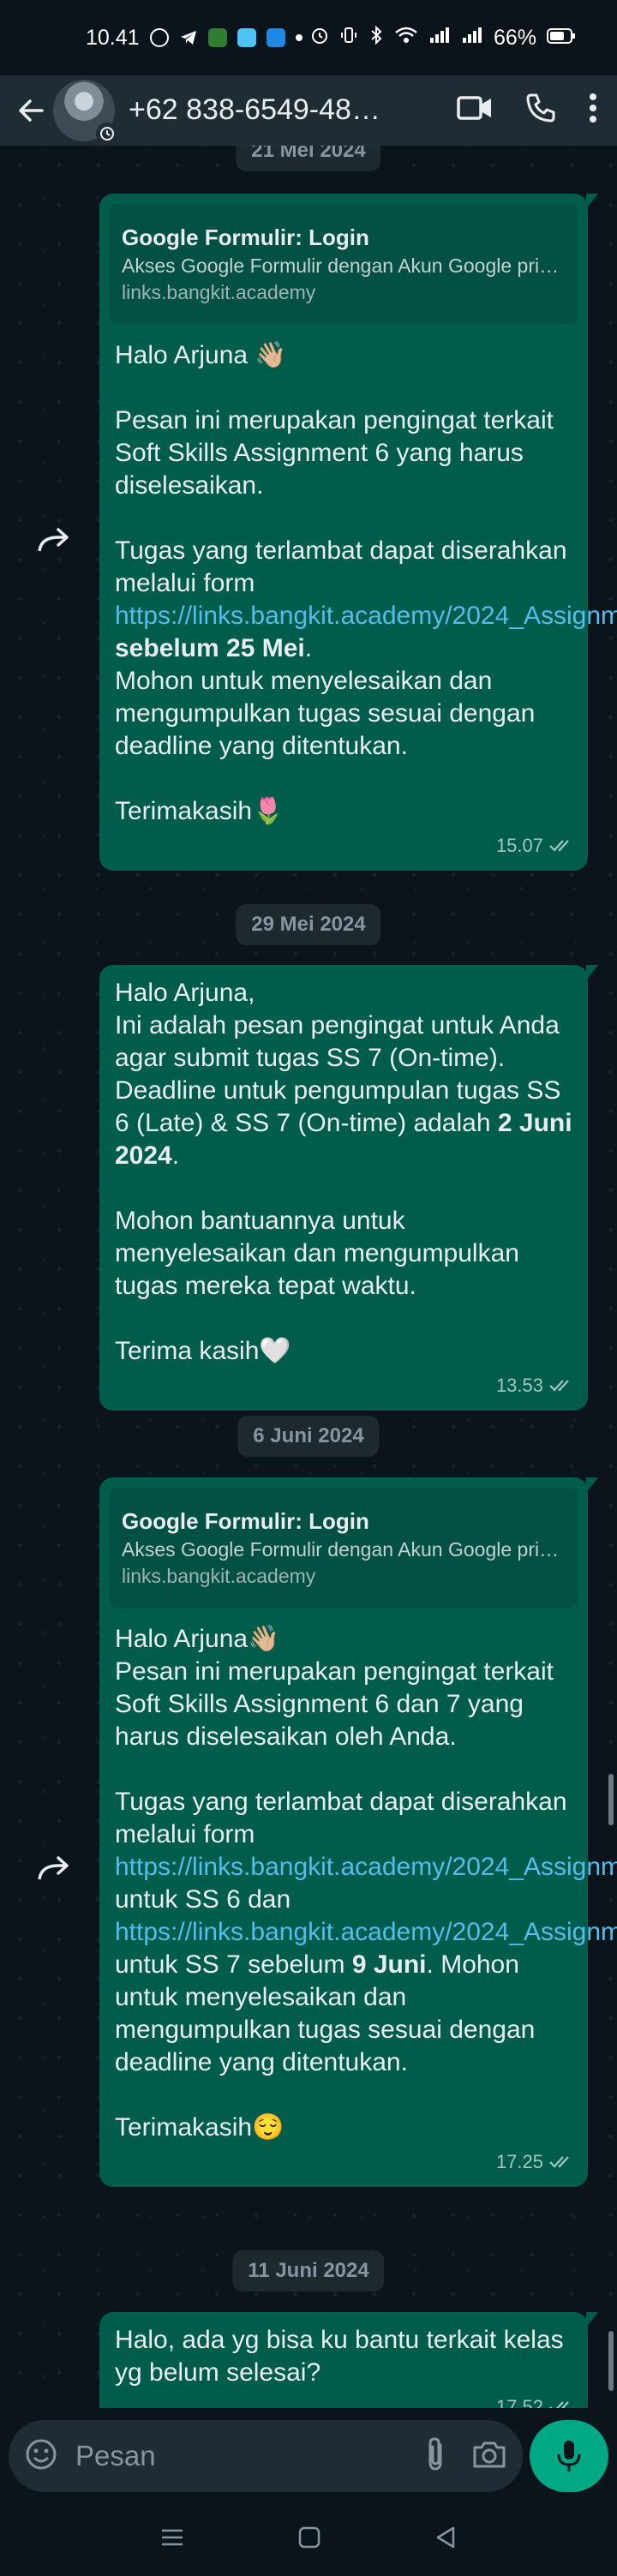 The height and width of the screenshot is (2576, 617). Describe the element at coordinates (535, 1385) in the screenshot. I see `message-meta: 13.53` at that location.